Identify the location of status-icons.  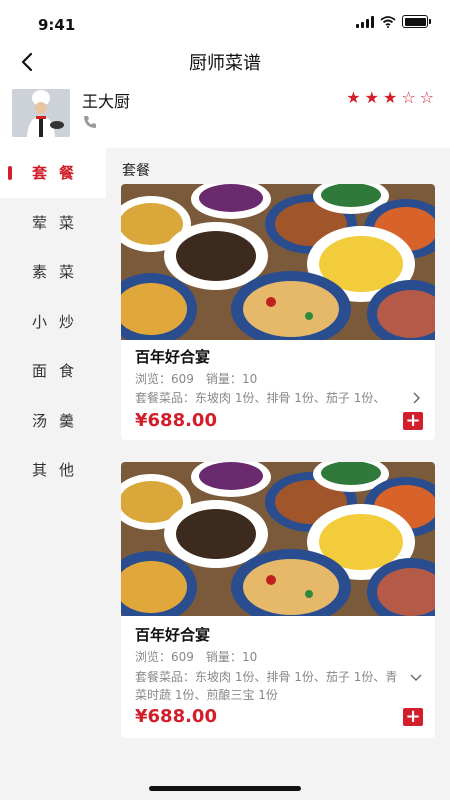
(393, 21).